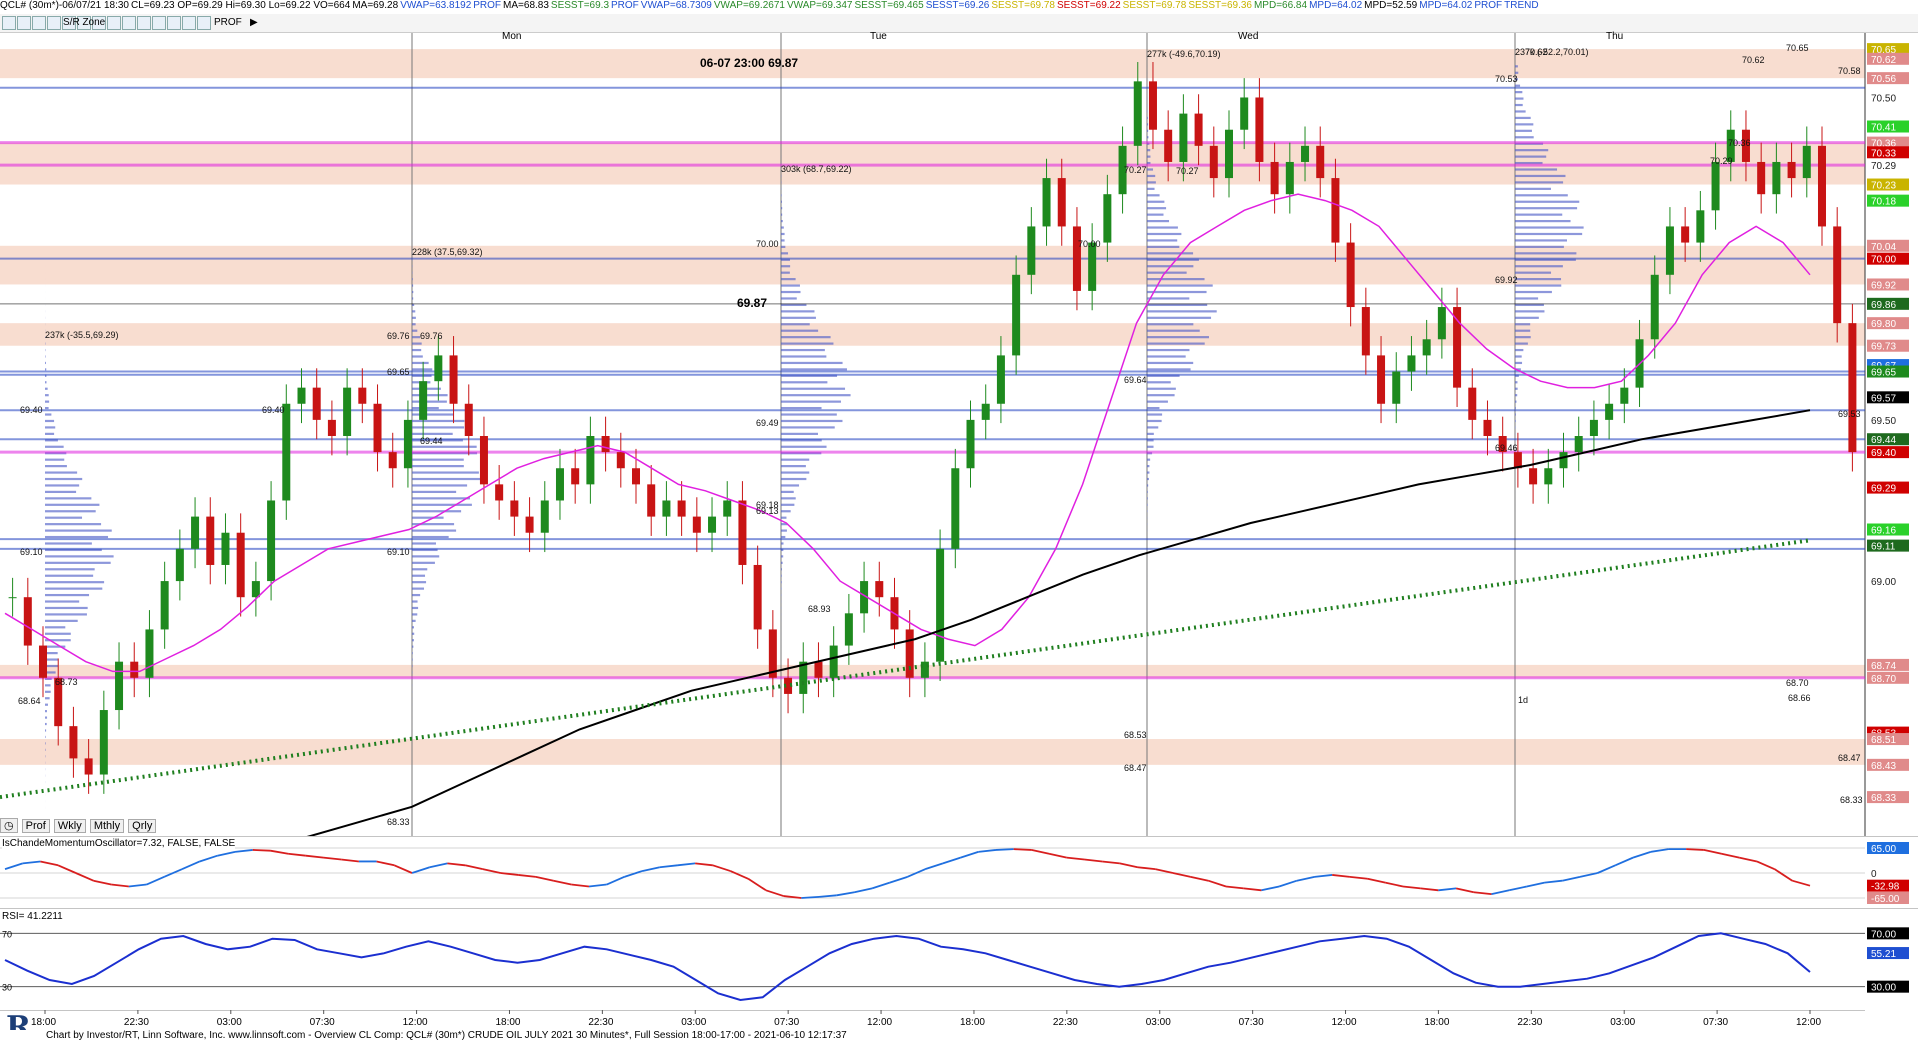  Describe the element at coordinates (507, 1022) in the screenshot. I see `time-label-5: 18:00` at that location.